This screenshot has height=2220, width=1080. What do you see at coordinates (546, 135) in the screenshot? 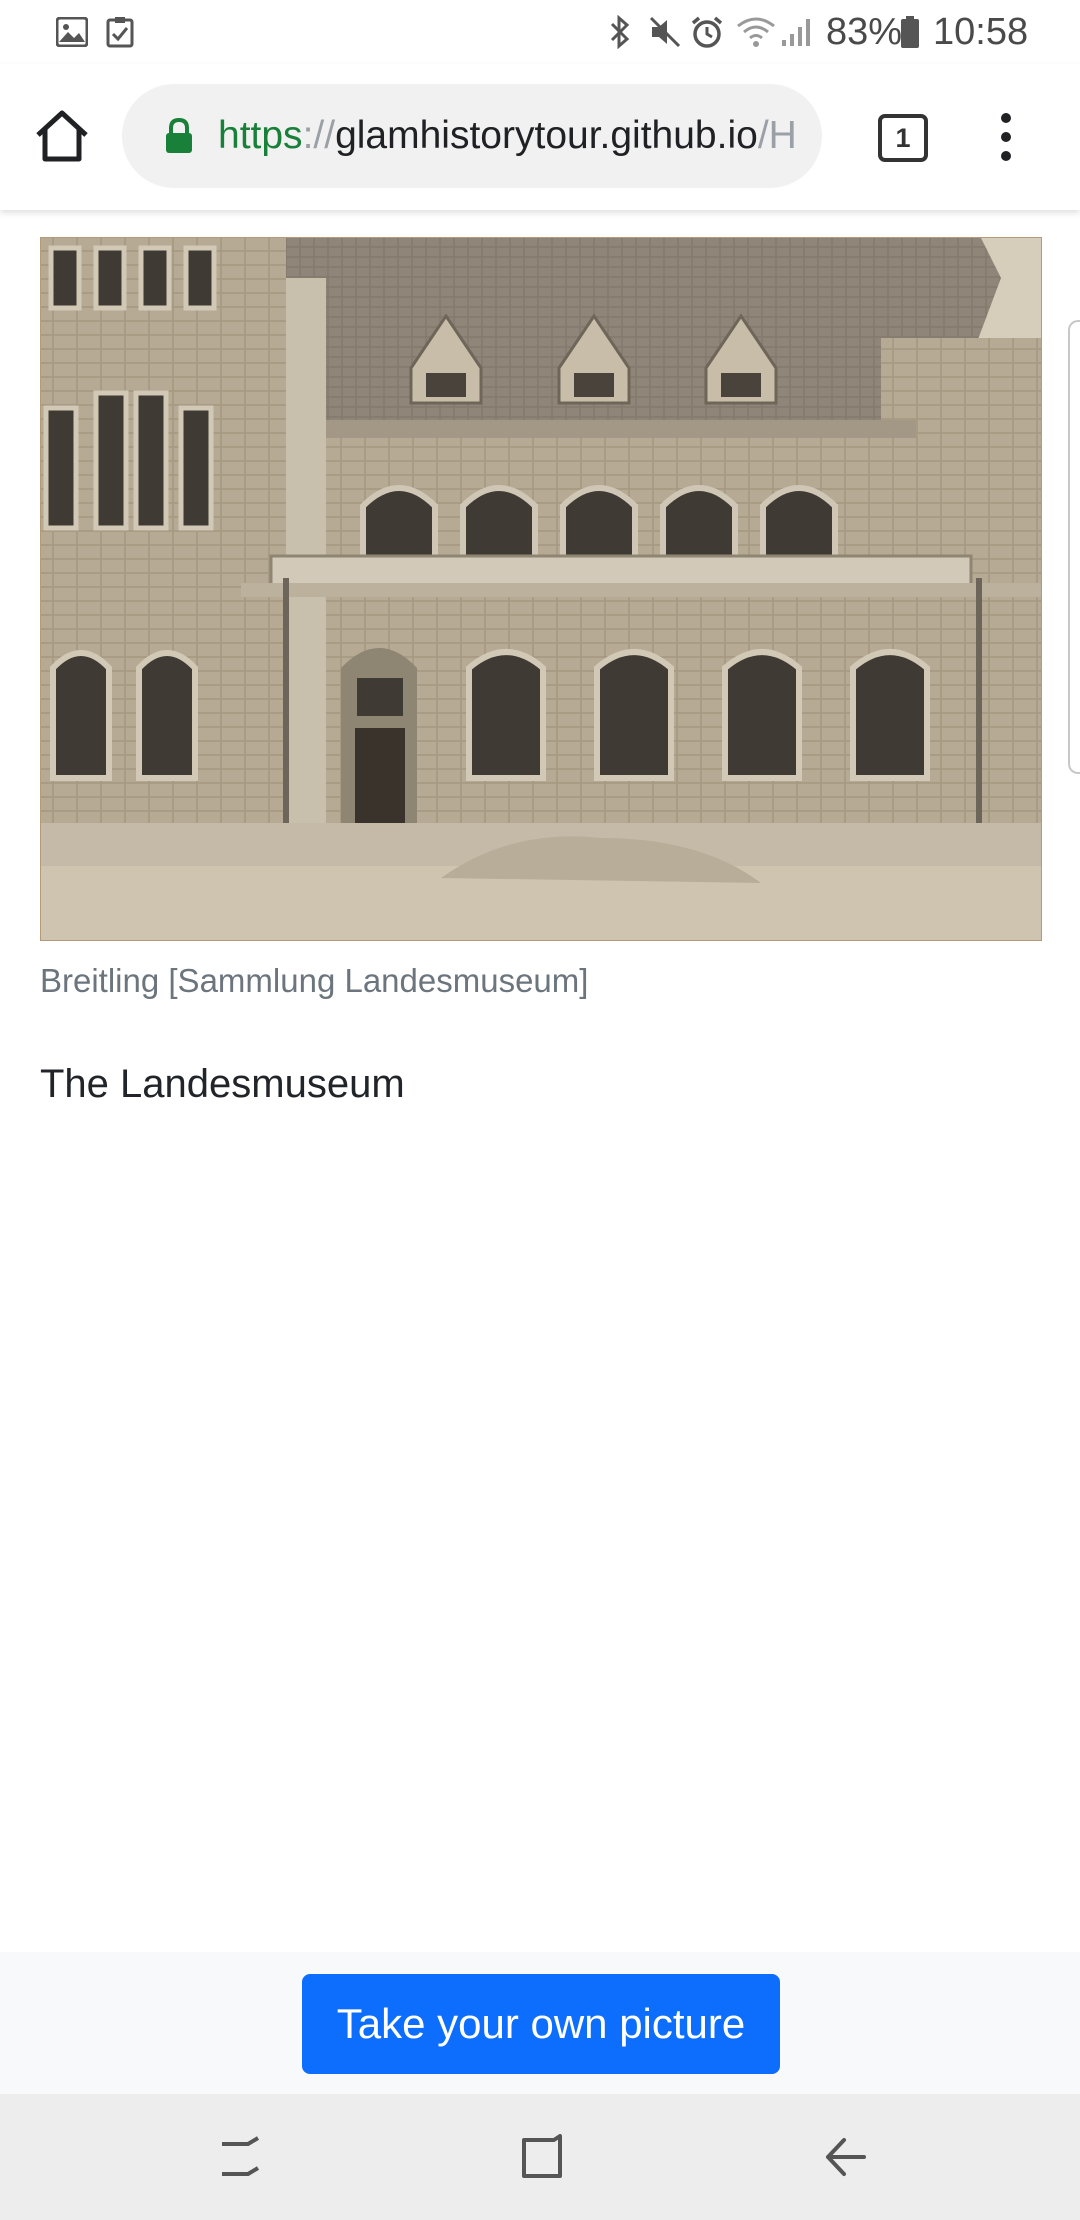
I see `url-host: glamhistorytour.github.io` at bounding box center [546, 135].